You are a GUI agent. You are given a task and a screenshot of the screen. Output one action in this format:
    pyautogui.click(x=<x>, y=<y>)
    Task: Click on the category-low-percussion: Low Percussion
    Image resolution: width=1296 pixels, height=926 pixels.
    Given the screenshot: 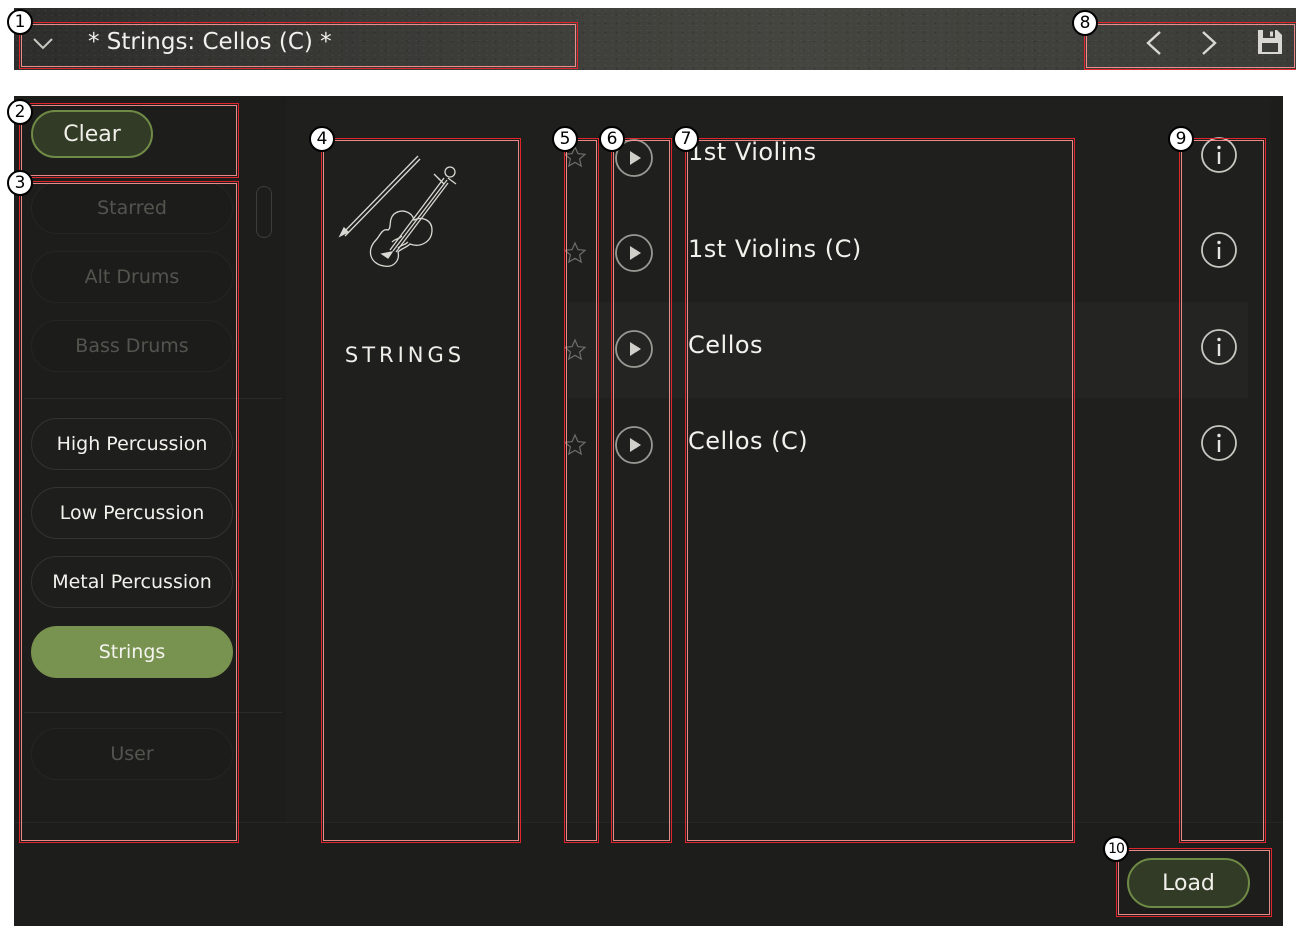 What is the action you would take?
    pyautogui.click(x=132, y=513)
    